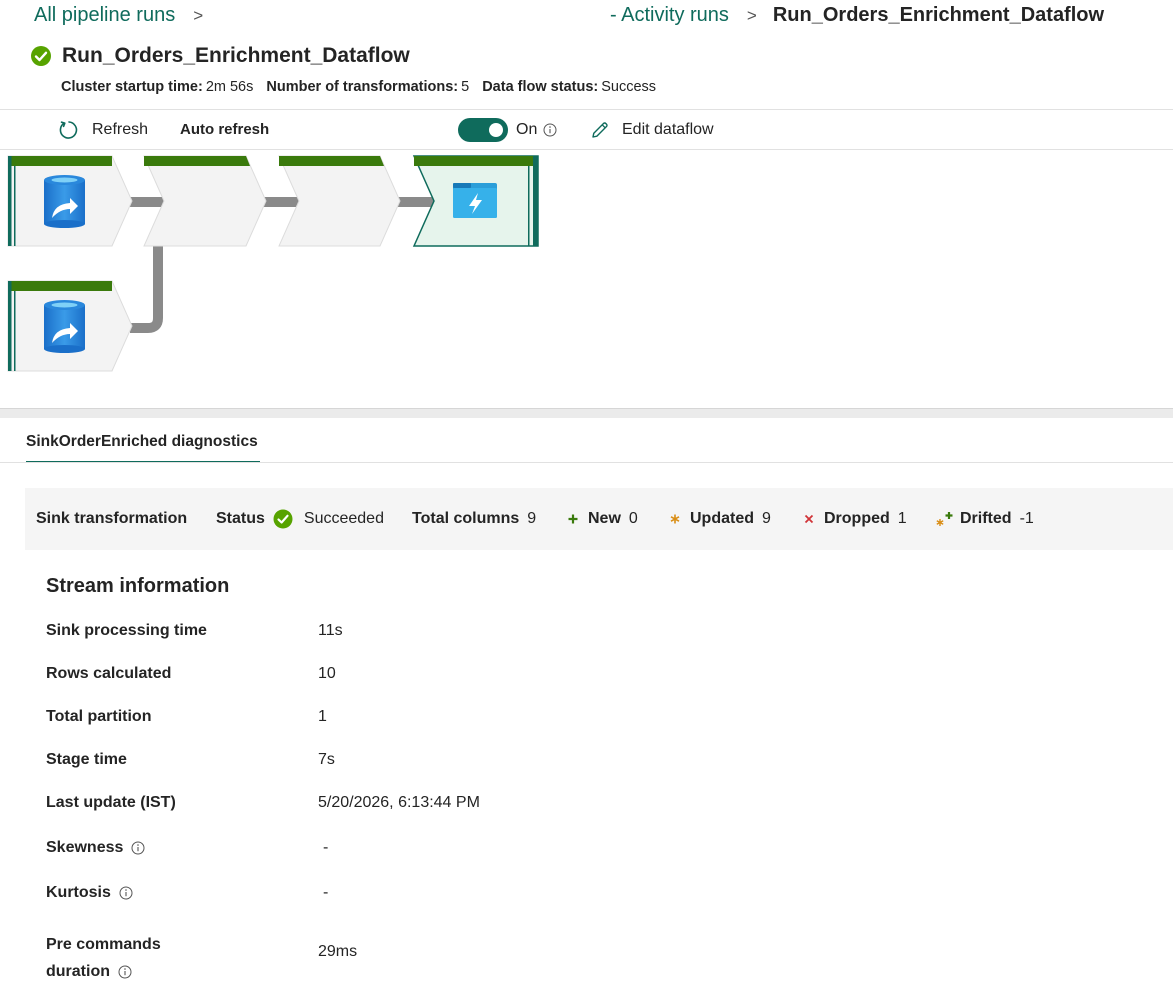  What do you see at coordinates (326, 759) in the screenshot?
I see `stream-value: 7s` at bounding box center [326, 759].